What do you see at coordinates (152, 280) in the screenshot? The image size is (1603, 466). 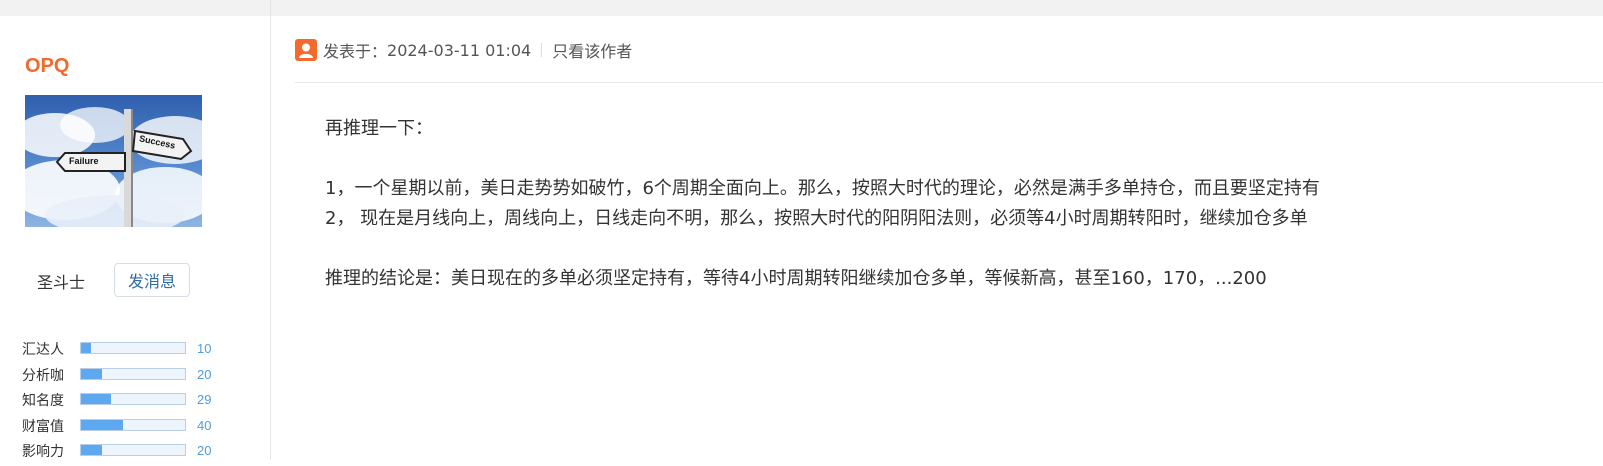 I see `send-message-button: 发消息` at bounding box center [152, 280].